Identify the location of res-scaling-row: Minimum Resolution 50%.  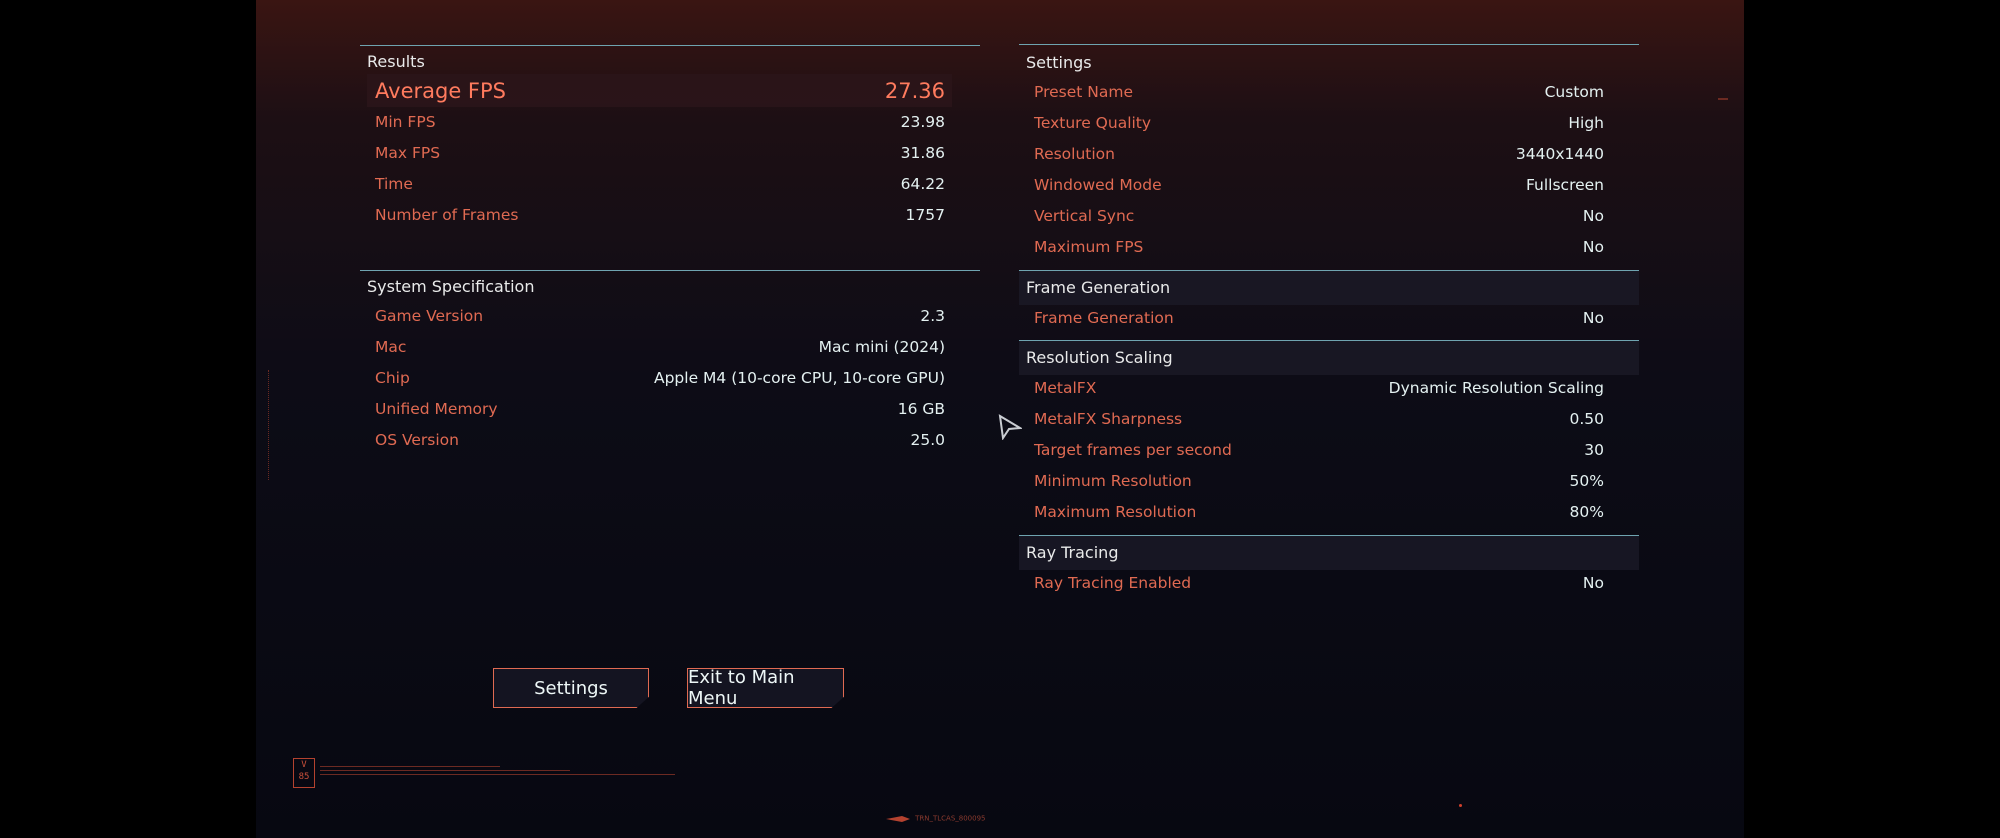
(1319, 485).